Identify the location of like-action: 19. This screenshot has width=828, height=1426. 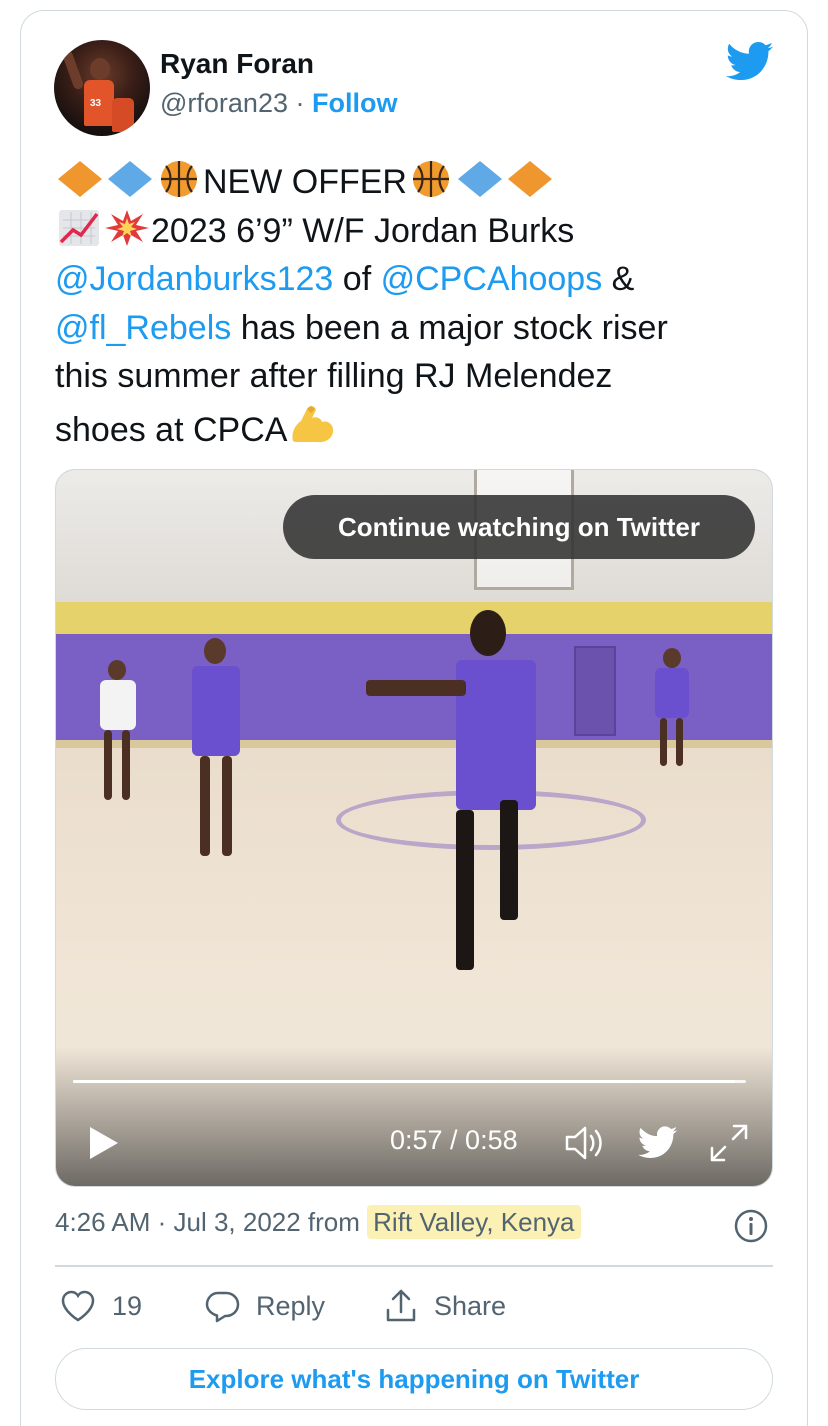
(101, 1306).